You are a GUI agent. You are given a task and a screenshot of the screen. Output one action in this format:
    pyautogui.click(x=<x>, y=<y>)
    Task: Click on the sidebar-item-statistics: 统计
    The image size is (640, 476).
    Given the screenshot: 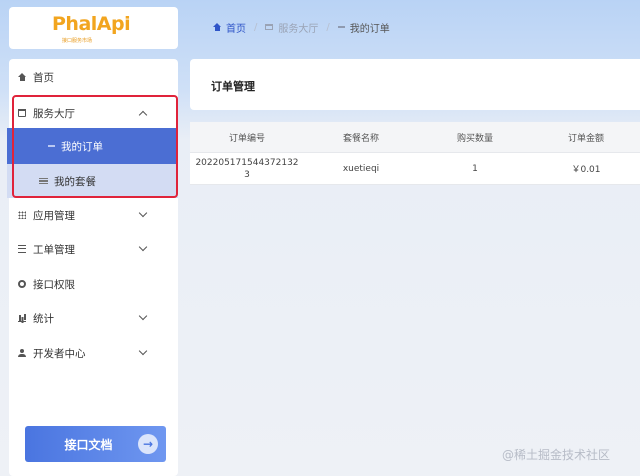 What is the action you would take?
    pyautogui.click(x=84, y=318)
    